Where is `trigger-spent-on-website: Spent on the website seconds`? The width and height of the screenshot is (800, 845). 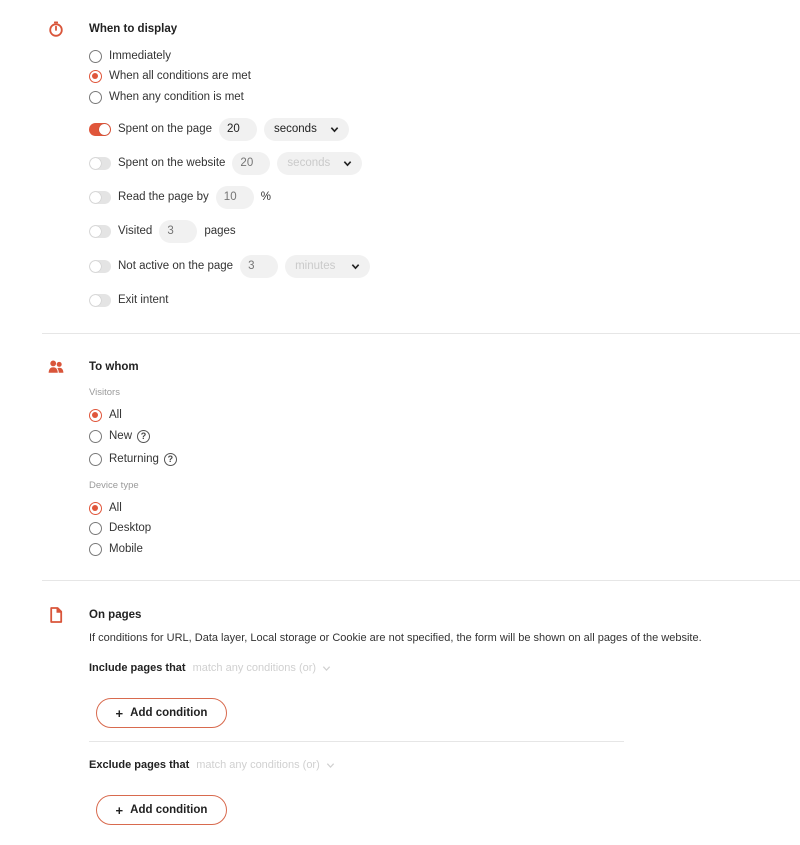 trigger-spent-on-website: Spent on the website seconds is located at coordinates (226, 163).